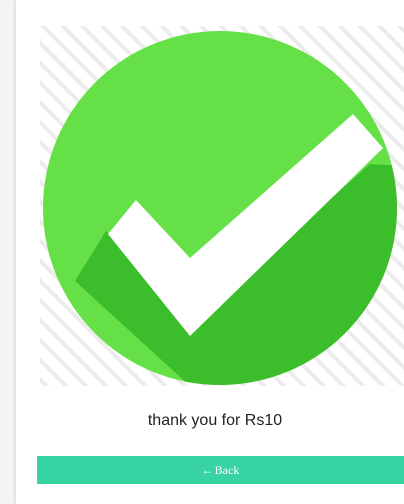 Image resolution: width=404 pixels, height=504 pixels. What do you see at coordinates (227, 470) in the screenshot?
I see `back-button-label: Back` at bounding box center [227, 470].